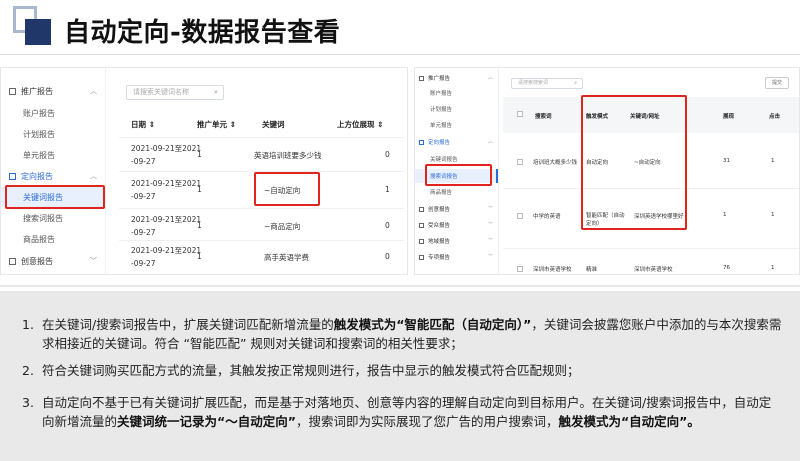  I want to click on cell-keyword: 深圳市英语学校, so click(653, 270).